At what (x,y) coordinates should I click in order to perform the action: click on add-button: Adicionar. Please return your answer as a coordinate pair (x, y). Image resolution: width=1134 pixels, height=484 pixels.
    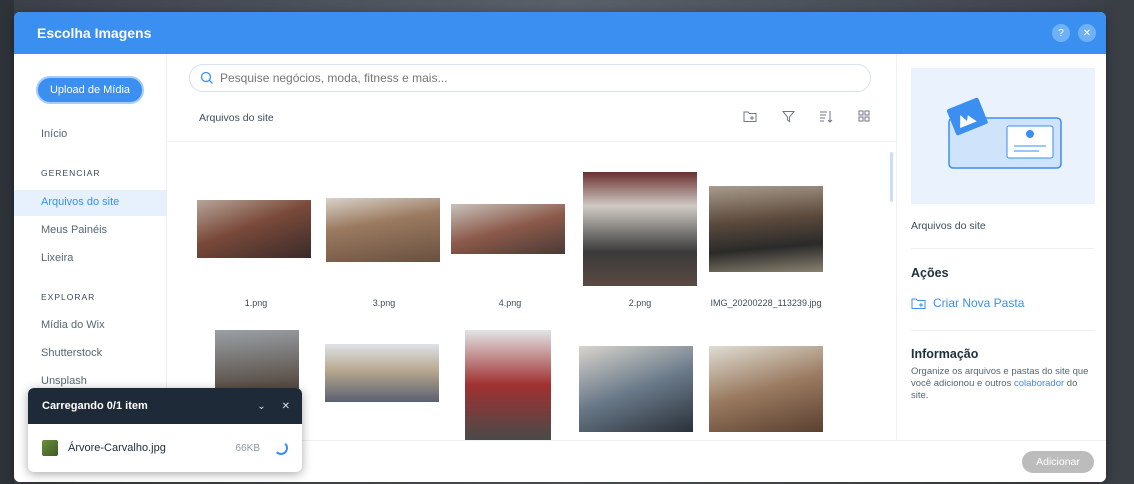
    Looking at the image, I should click on (1058, 462).